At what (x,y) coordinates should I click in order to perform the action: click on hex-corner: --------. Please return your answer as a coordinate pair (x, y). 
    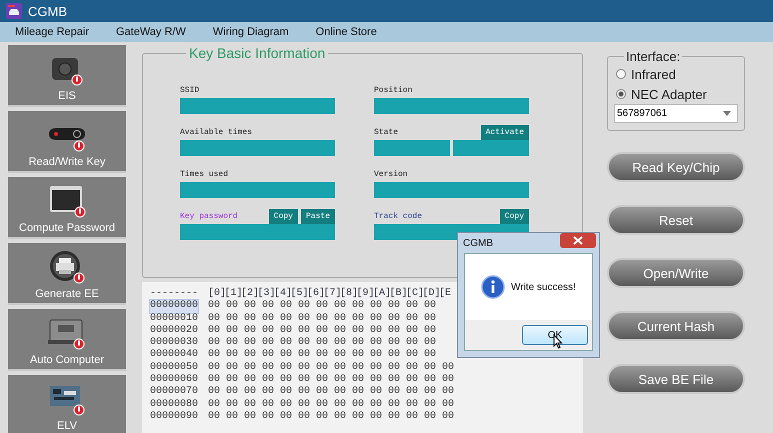
    Looking at the image, I should click on (174, 294).